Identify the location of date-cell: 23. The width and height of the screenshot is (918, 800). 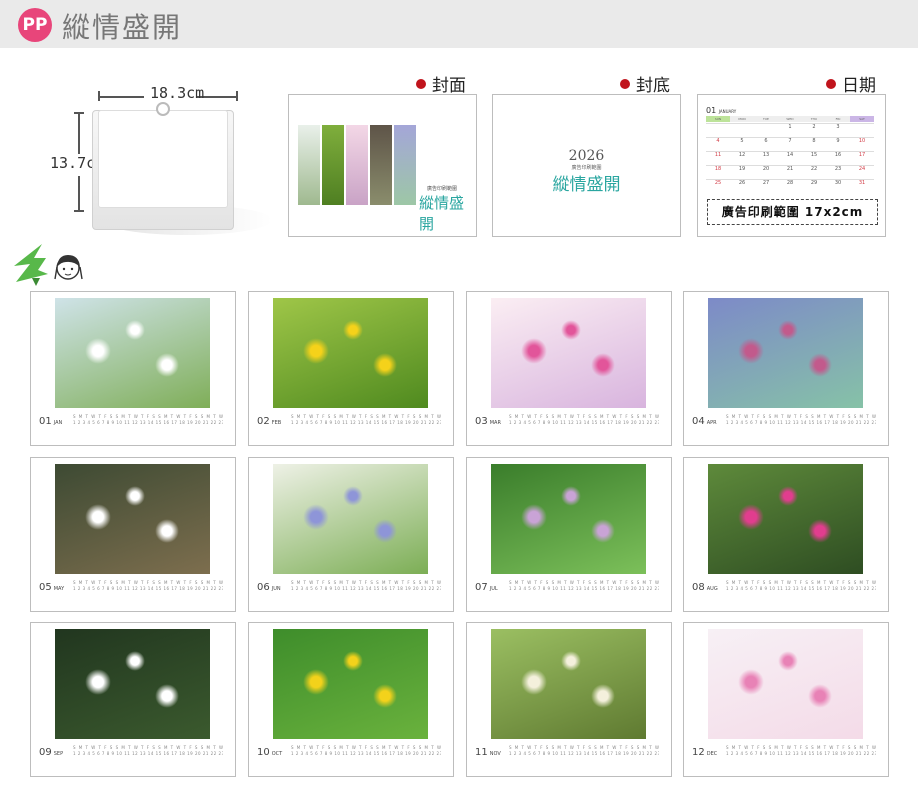
(838, 172).